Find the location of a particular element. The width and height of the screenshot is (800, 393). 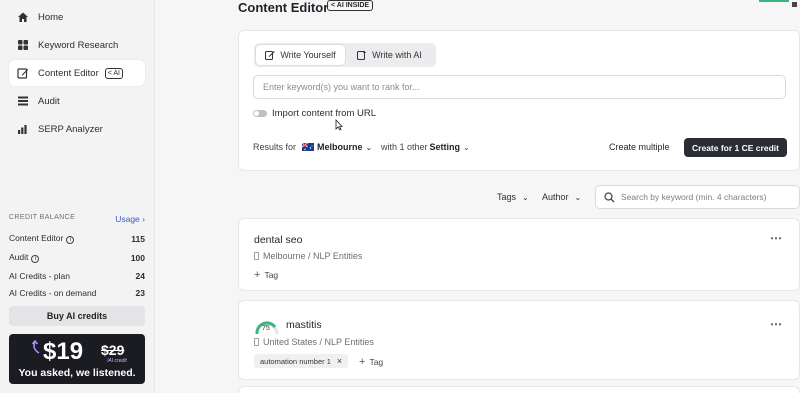

other-setting-select: with 1 other Setting ⌄ is located at coordinates (425, 147).